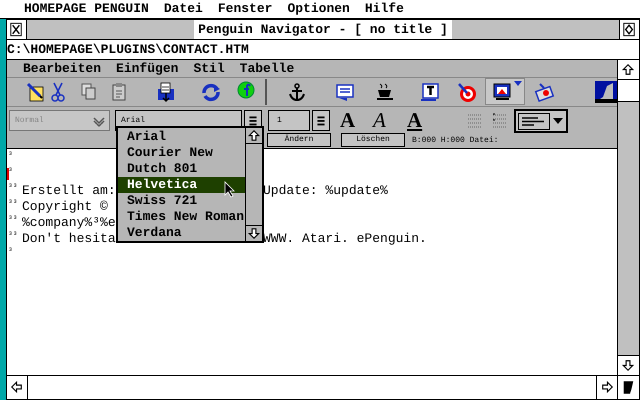 The height and width of the screenshot is (400, 640). I want to click on dropdown-item: Times New Roman, so click(181, 217).